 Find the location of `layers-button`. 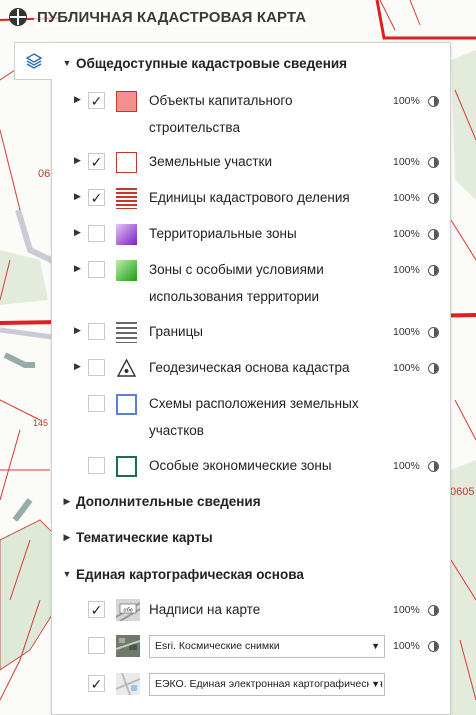

layers-button is located at coordinates (33, 61).